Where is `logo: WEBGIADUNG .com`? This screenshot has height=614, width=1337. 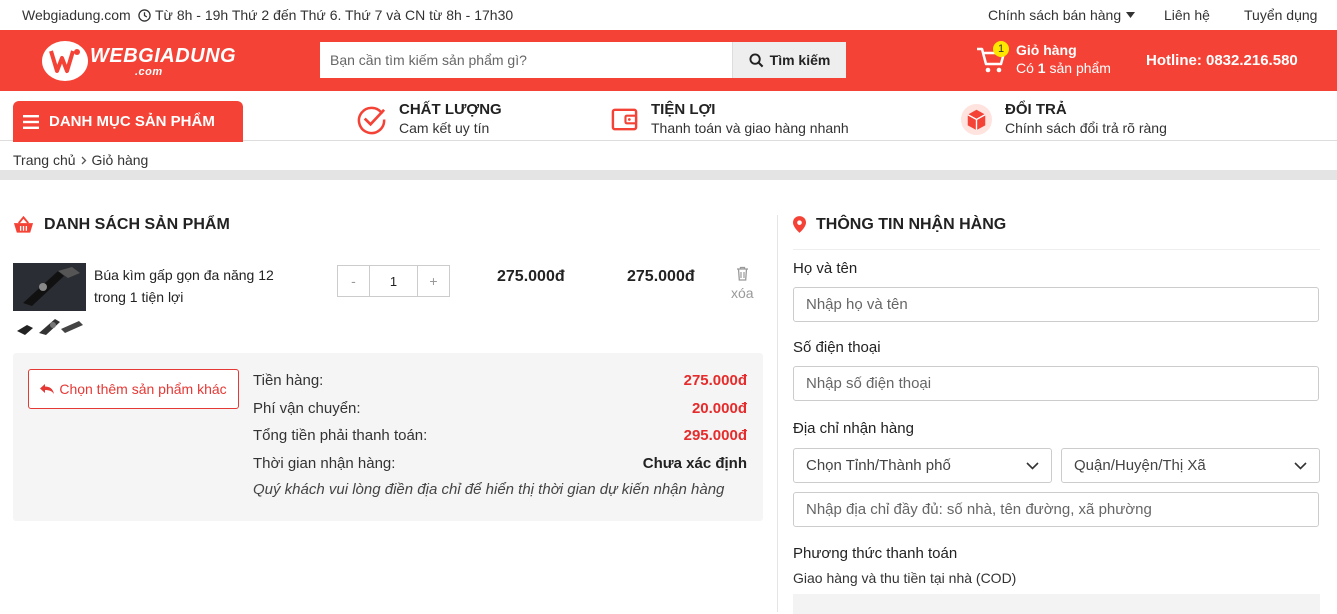 logo: WEBGIADUNG .com is located at coordinates (139, 61).